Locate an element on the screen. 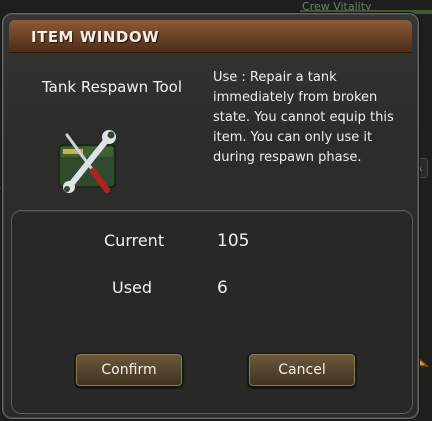 The width and height of the screenshot is (432, 421). used-value: 6 is located at coordinates (222, 288).